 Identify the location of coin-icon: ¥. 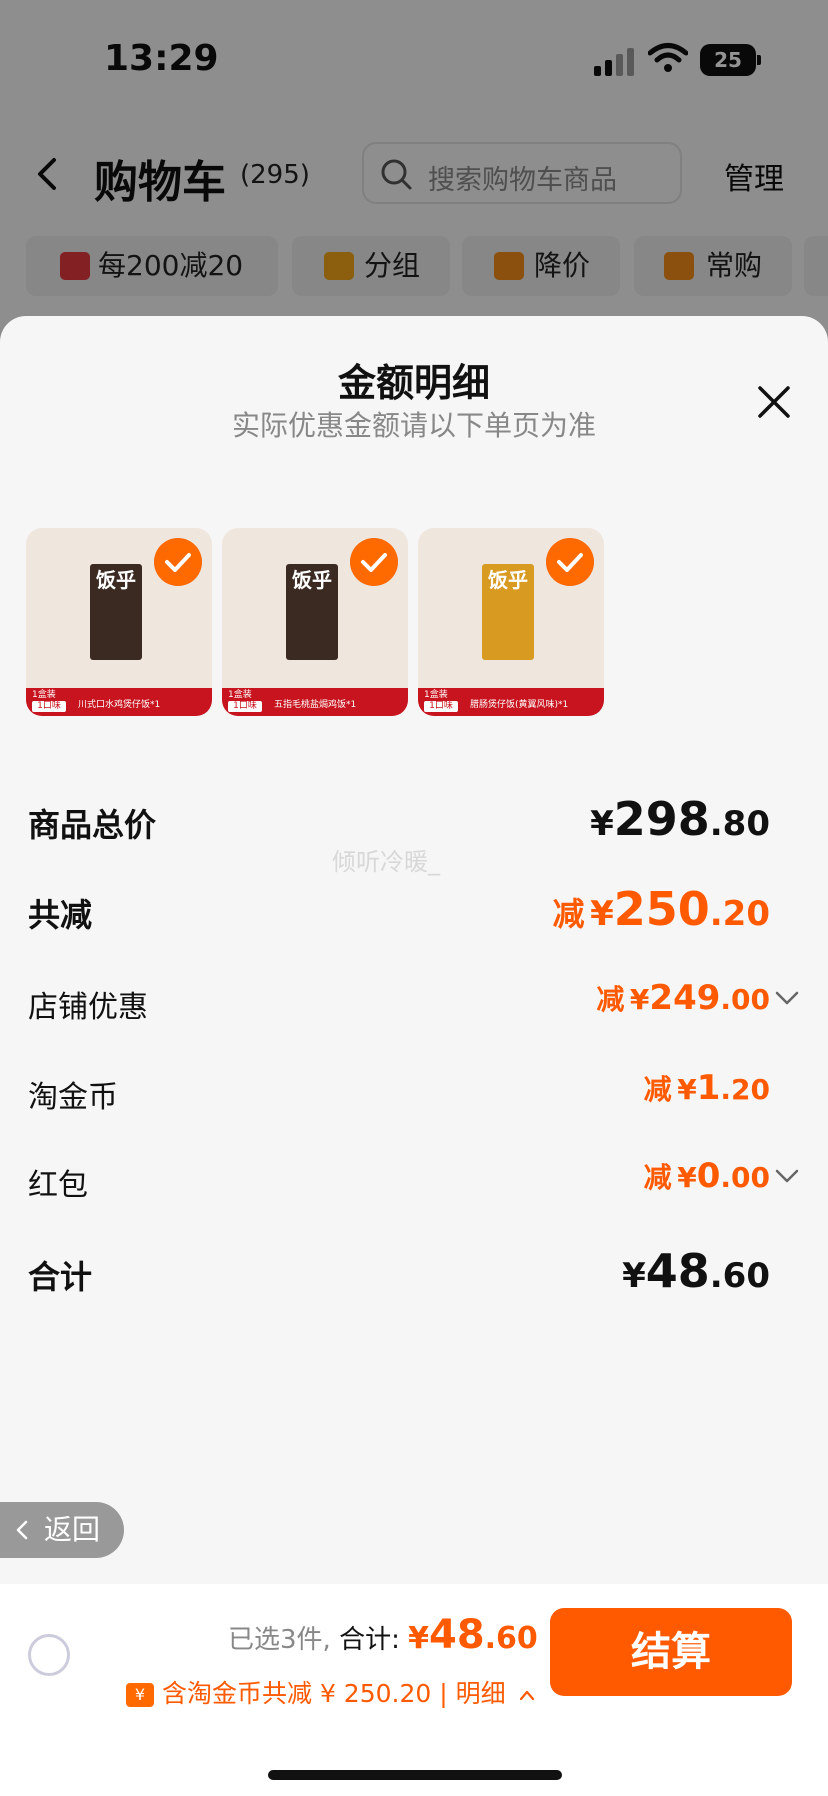
(140, 1695).